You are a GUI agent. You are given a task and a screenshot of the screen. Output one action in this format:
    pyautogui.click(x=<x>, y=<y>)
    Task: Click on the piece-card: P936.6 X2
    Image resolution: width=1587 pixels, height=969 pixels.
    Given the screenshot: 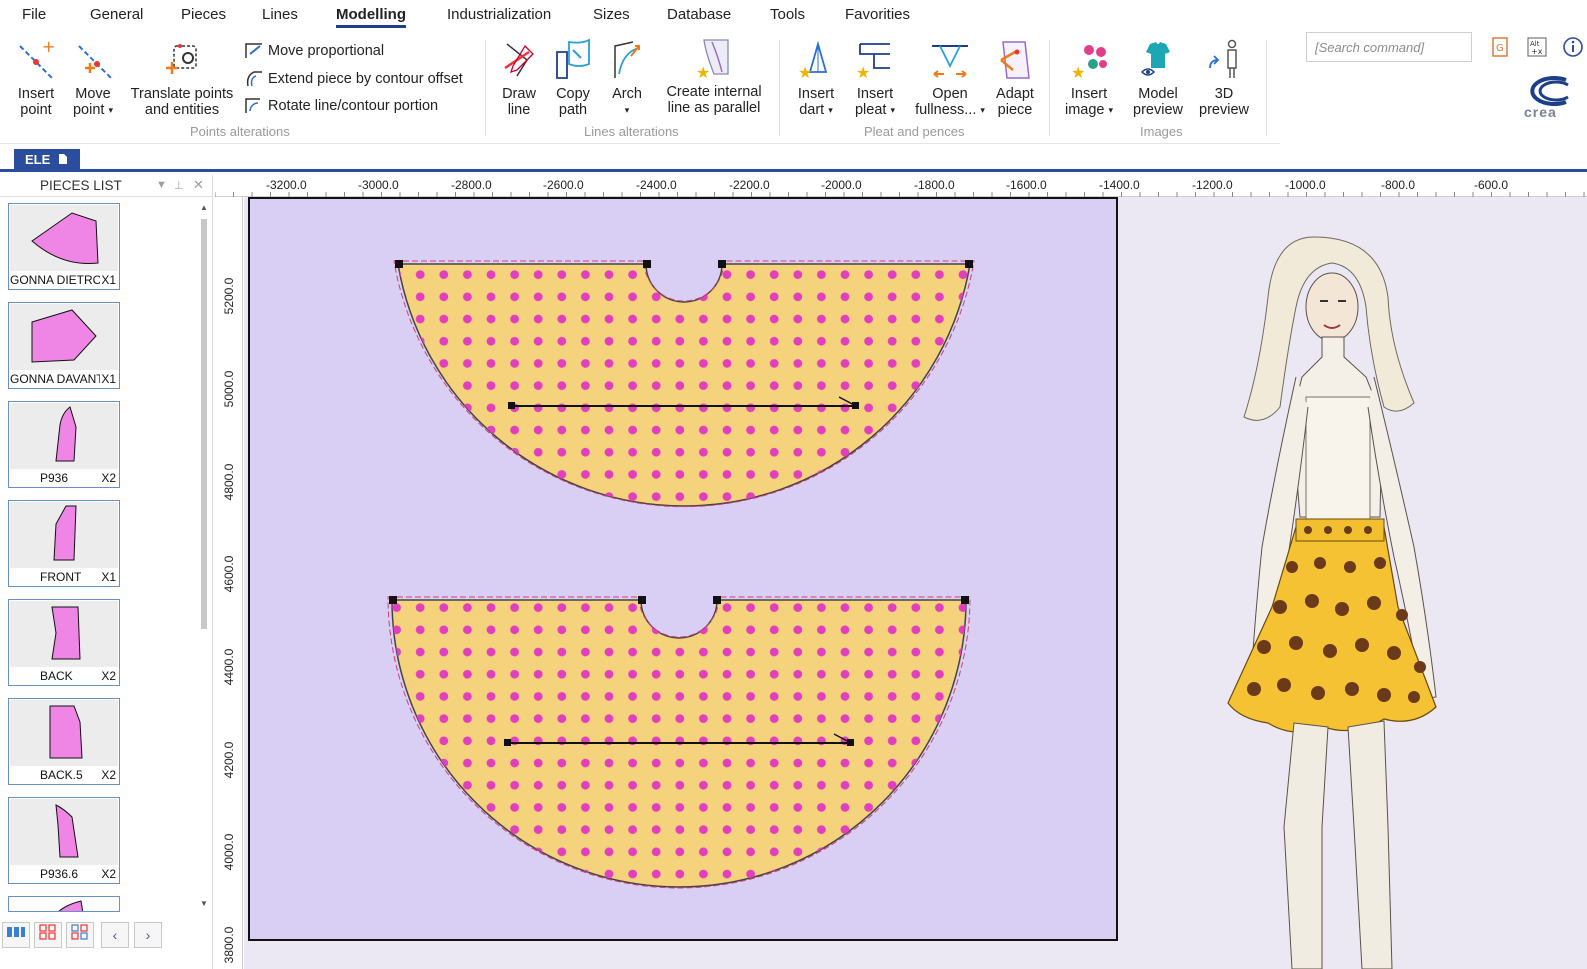 What is the action you would take?
    pyautogui.click(x=64, y=840)
    